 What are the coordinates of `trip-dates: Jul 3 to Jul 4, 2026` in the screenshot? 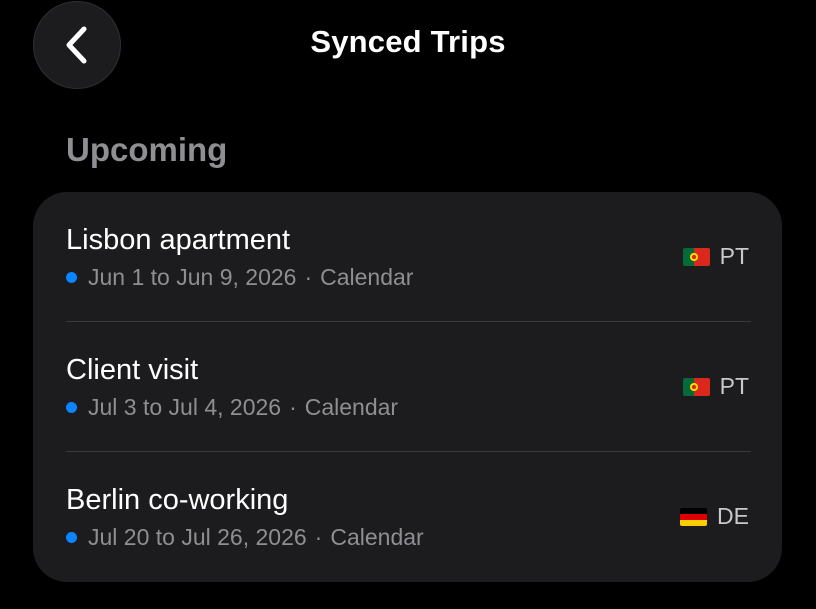 It's located at (185, 407).